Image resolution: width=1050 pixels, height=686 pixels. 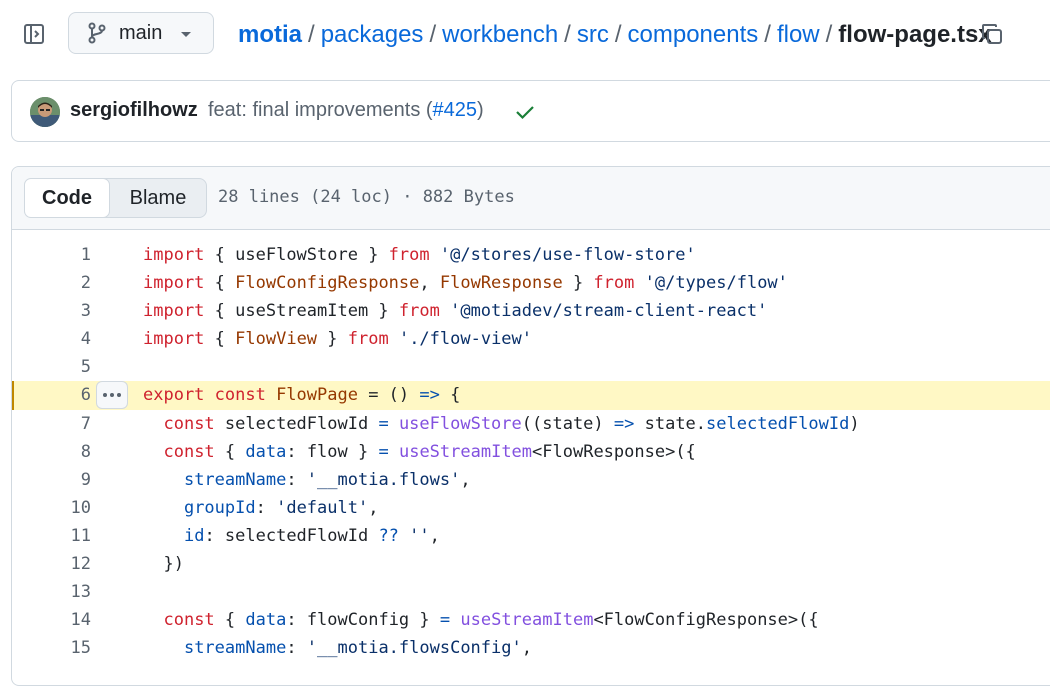 I want to click on breadcrumb-repo-link: motia, so click(x=270, y=35).